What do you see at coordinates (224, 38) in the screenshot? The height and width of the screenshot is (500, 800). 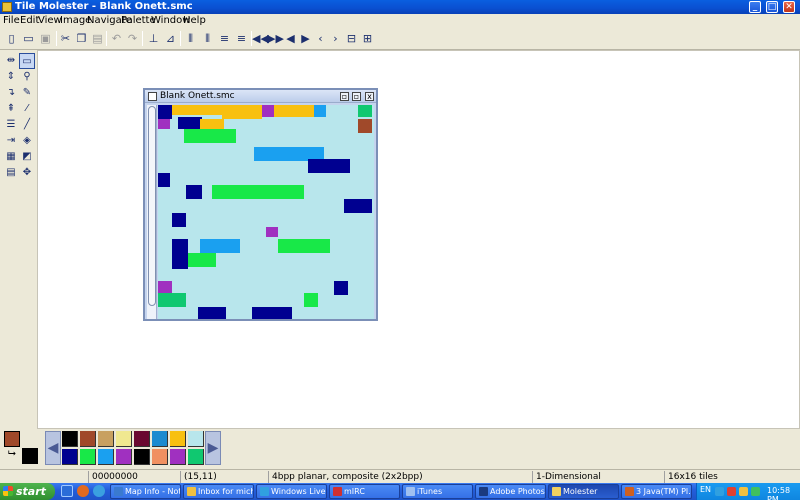 I see `decrease-rows-icon: ≡` at bounding box center [224, 38].